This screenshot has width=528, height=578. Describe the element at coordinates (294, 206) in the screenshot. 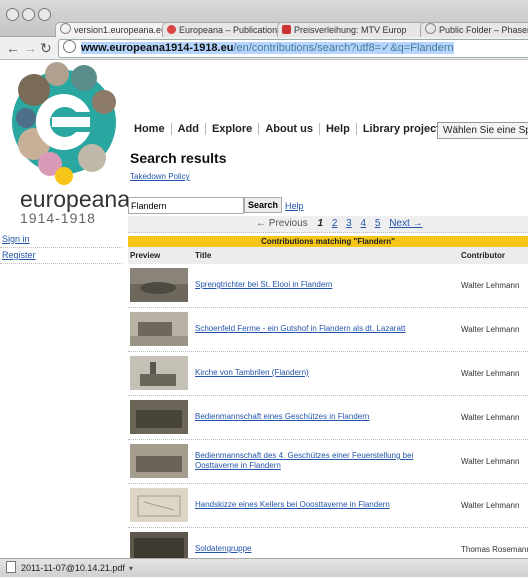

I see `help-link: Help` at that location.